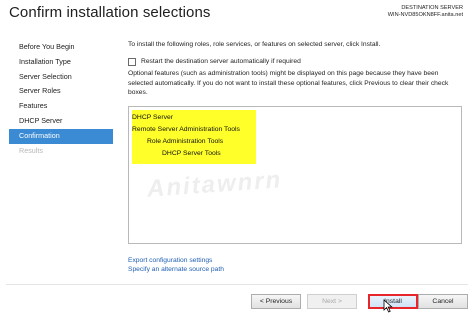 The image size is (474, 318). I want to click on mouse-cursor-icon, so click(388, 306).